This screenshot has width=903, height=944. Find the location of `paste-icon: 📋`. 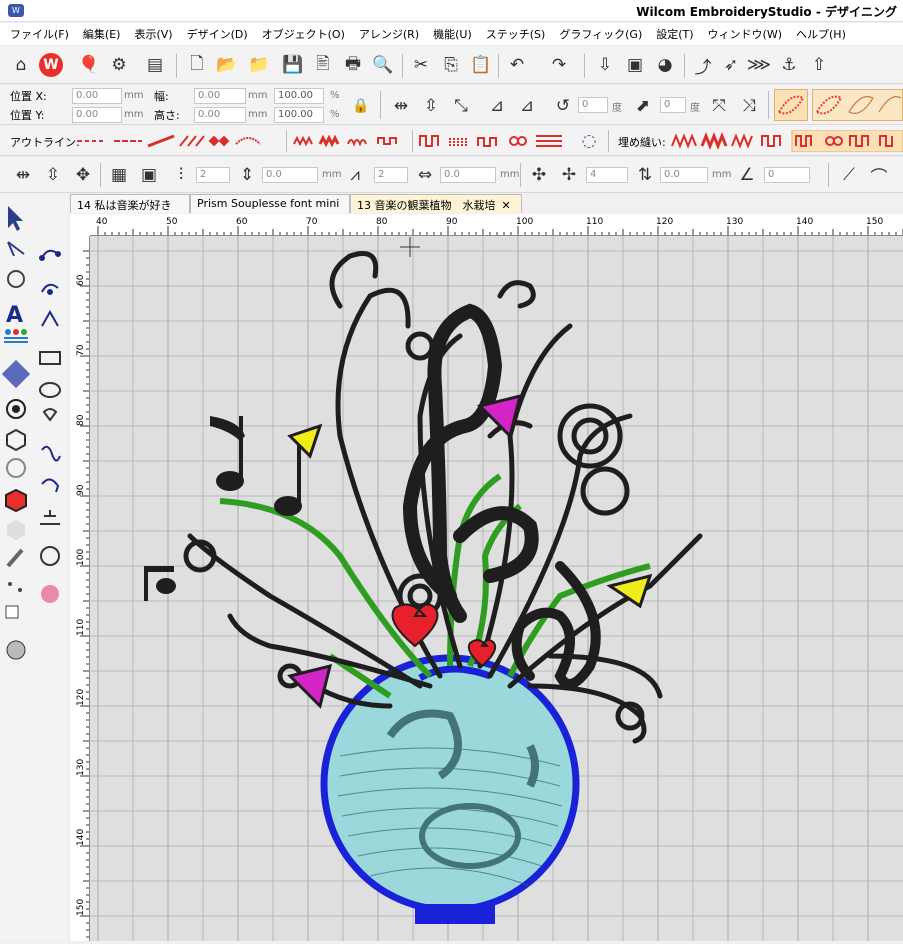

paste-icon: 📋 is located at coordinates (481, 65).